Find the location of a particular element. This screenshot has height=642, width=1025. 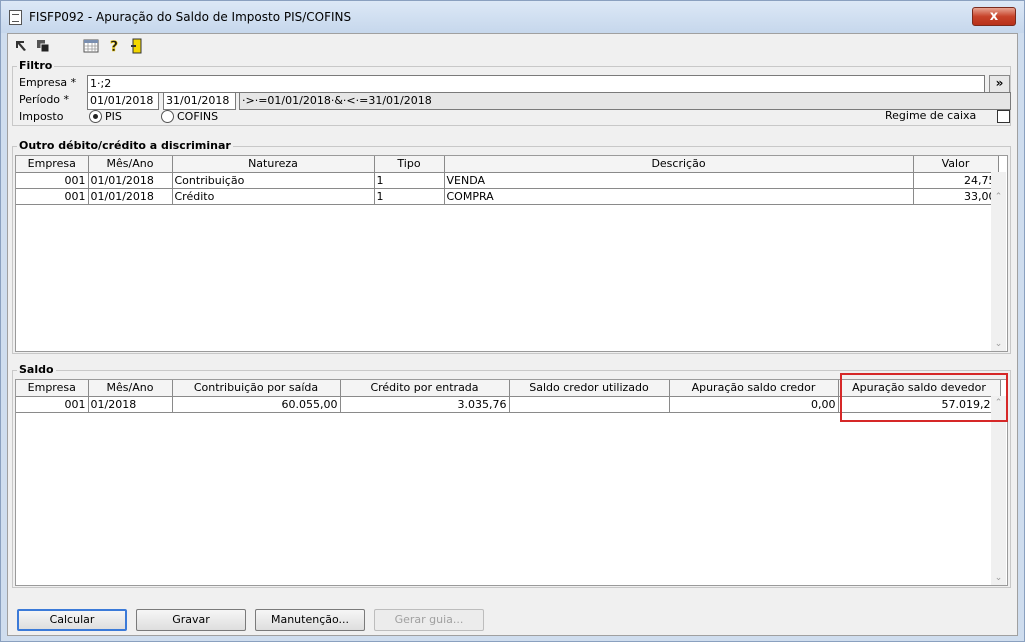

exit-door-icon is located at coordinates (137, 46).